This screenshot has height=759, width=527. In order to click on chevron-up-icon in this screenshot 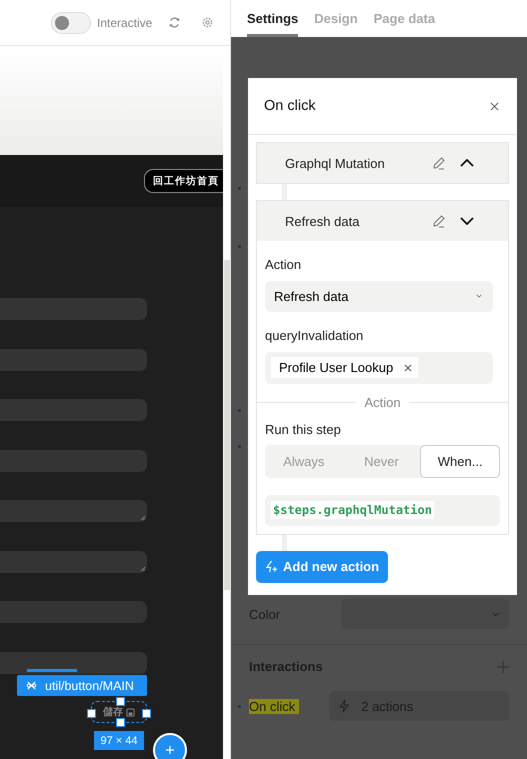, I will do `click(467, 163)`.